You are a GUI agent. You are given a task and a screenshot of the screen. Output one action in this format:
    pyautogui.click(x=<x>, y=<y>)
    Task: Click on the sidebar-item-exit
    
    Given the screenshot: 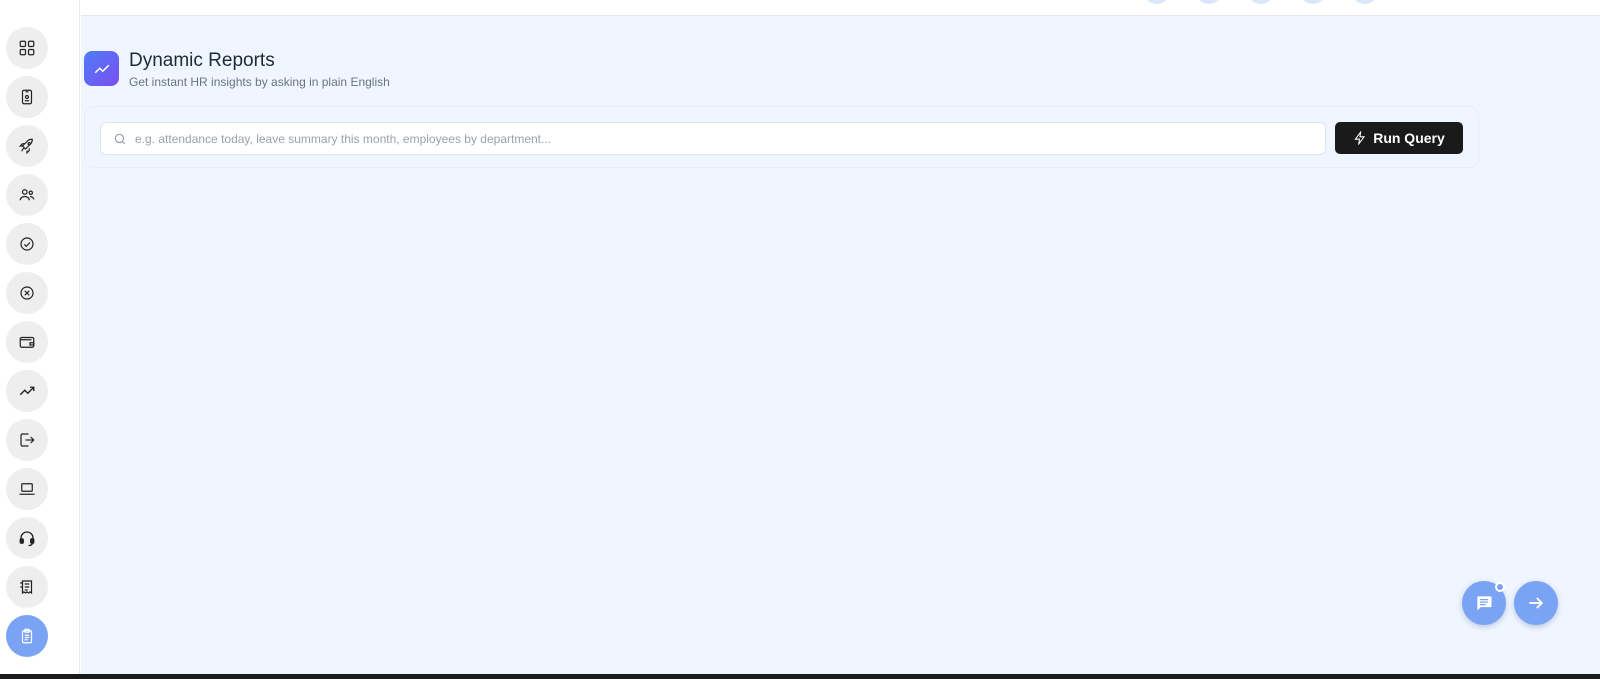 What is the action you would take?
    pyautogui.click(x=27, y=440)
    